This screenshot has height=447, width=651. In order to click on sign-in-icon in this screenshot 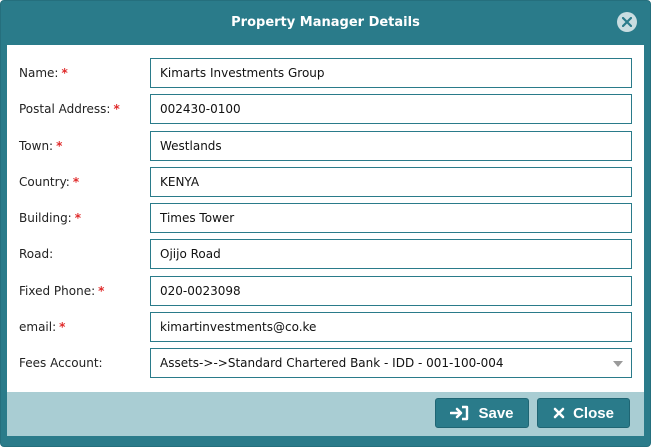, I will do `click(460, 413)`.